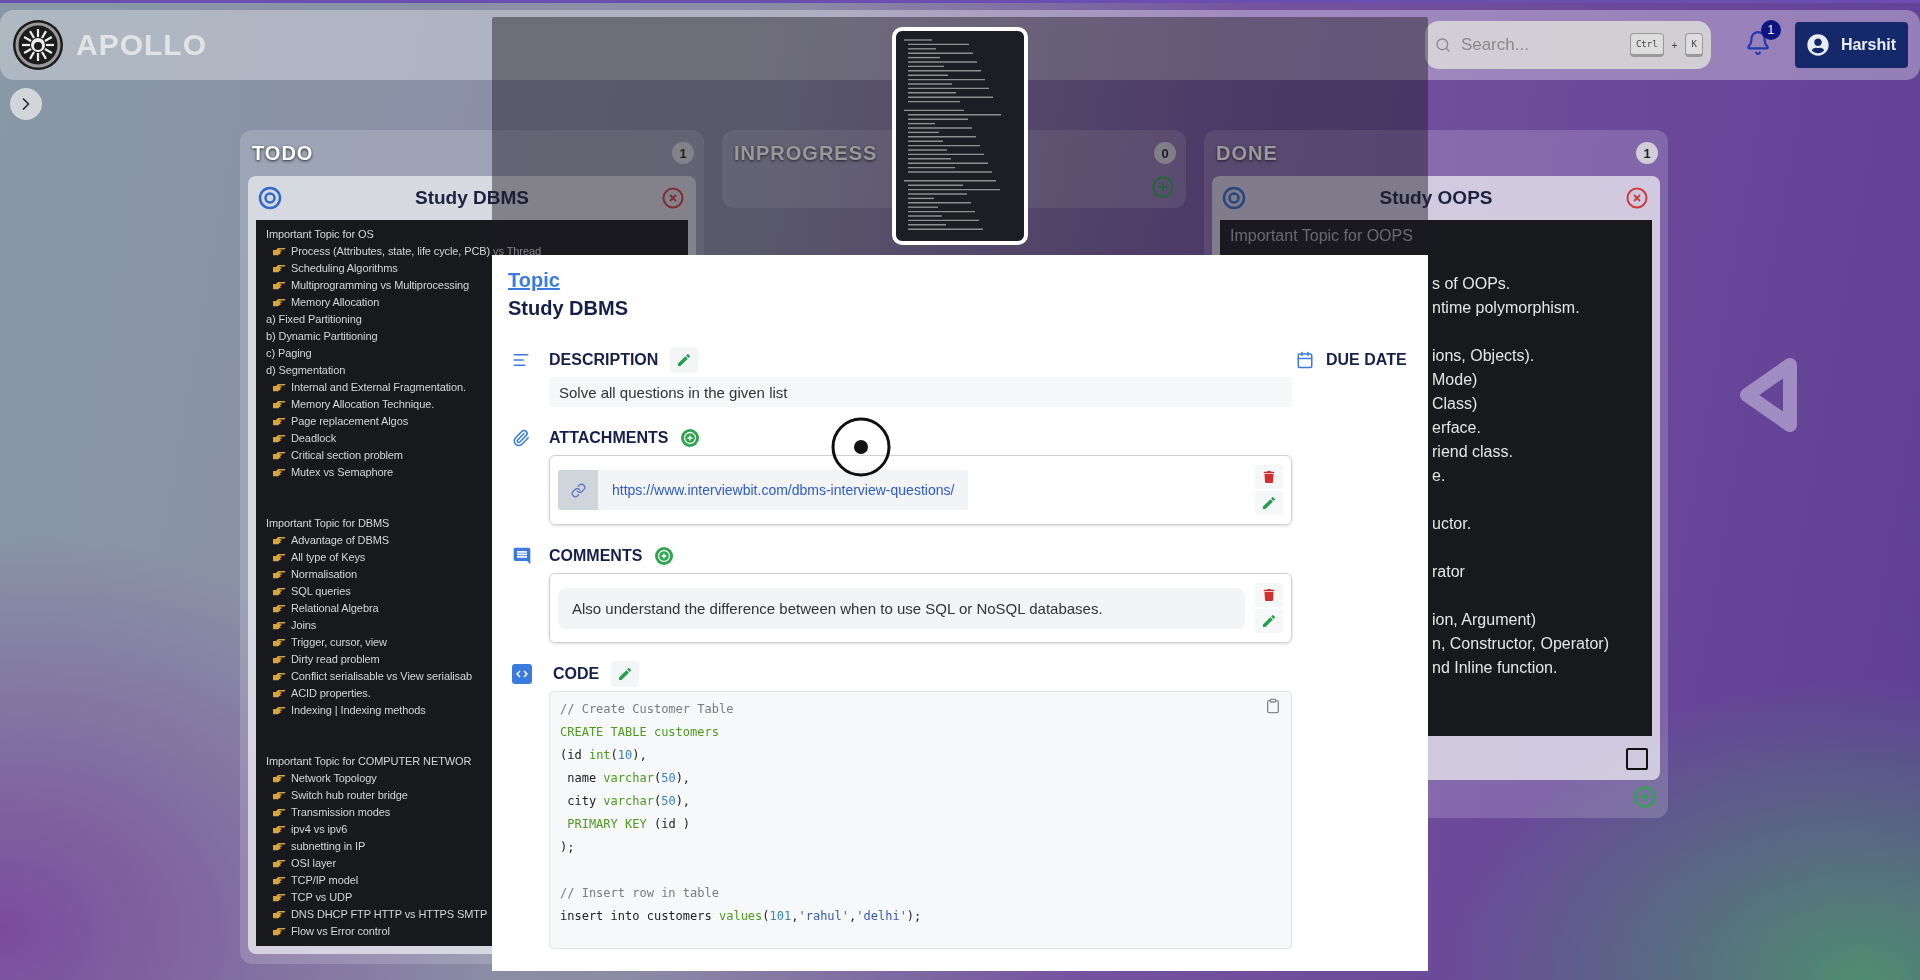 This screenshot has height=980, width=1920. Describe the element at coordinates (1273, 706) in the screenshot. I see `copy-button` at that location.